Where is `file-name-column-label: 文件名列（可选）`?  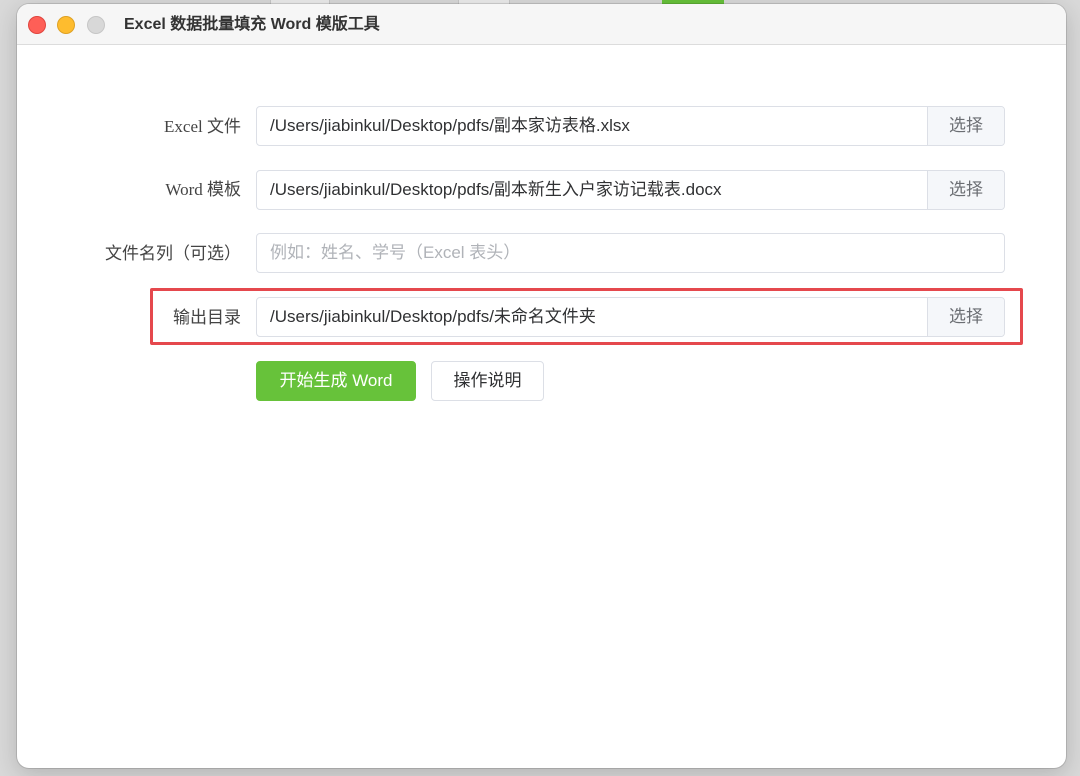
file-name-column-label: 文件名列（可选） is located at coordinates (173, 253).